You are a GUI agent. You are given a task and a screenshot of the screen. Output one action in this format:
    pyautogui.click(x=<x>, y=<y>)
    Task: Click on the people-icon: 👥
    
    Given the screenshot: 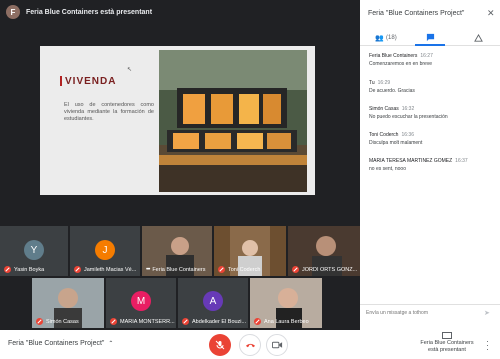 What is the action you would take?
    pyautogui.click(x=380, y=38)
    